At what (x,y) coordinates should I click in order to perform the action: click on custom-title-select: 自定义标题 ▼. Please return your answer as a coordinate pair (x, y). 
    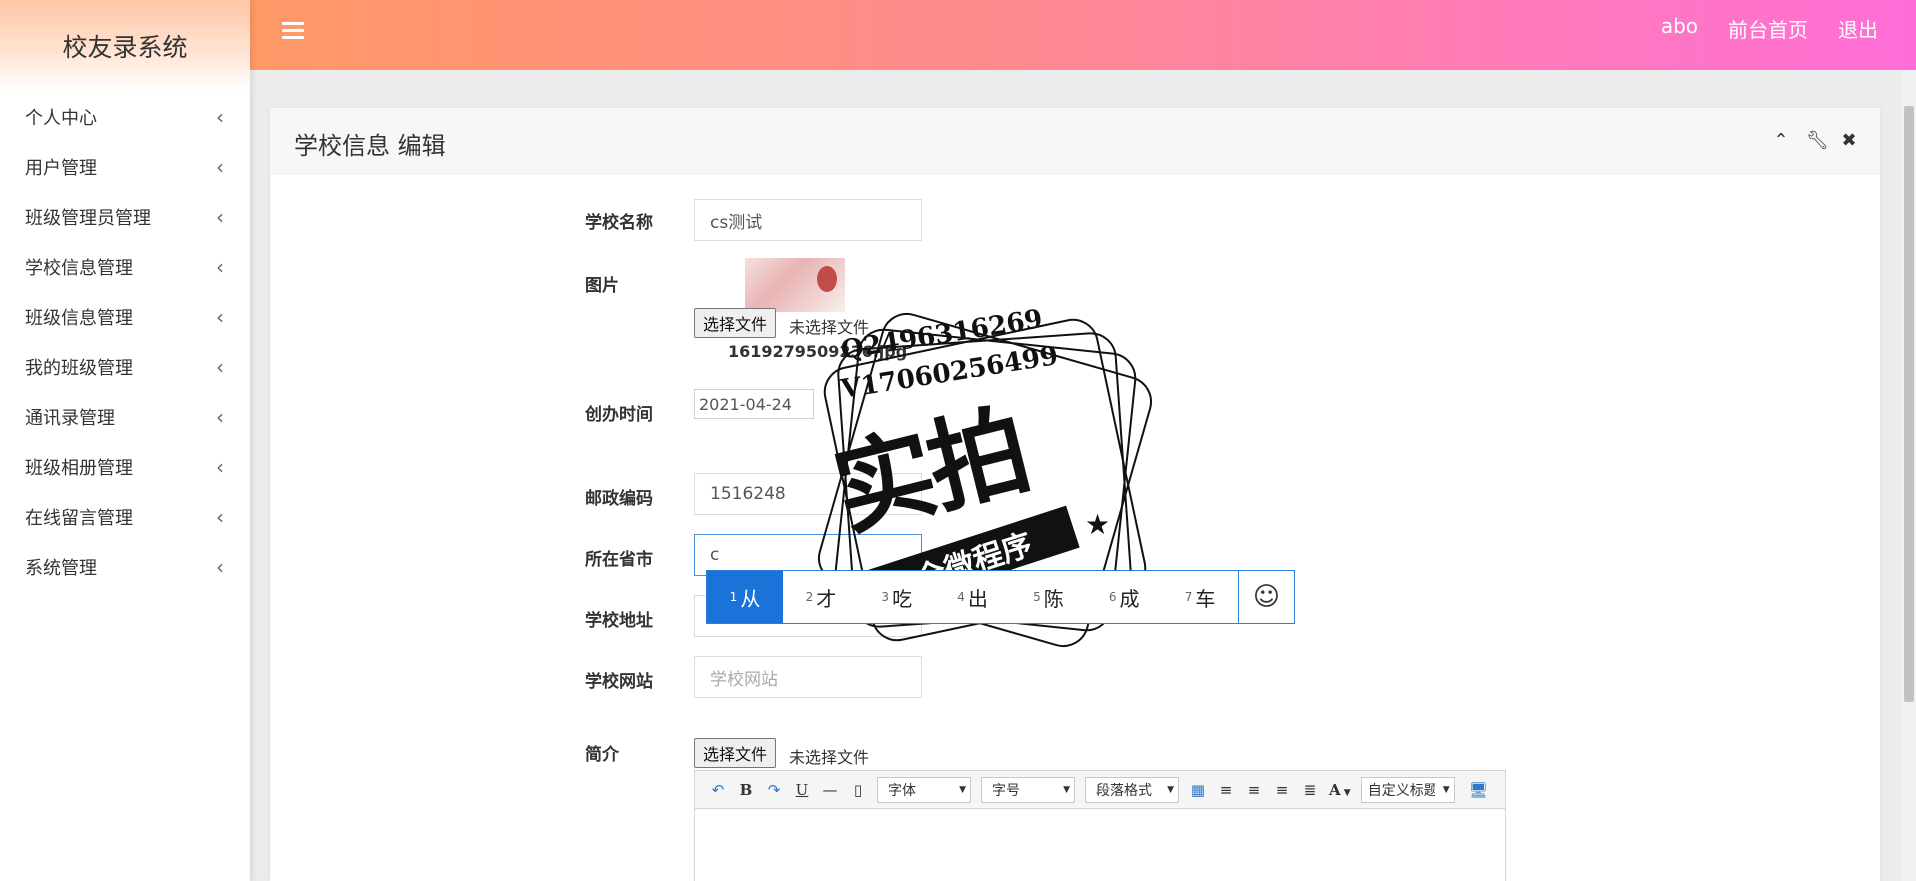
    Looking at the image, I should click on (1407, 789).